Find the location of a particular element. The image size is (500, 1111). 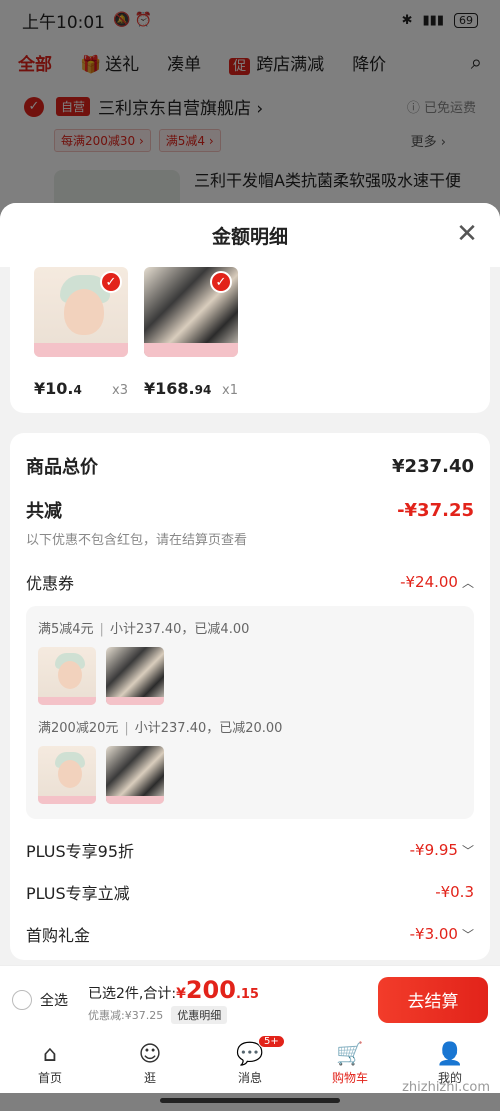

user-icon: 👤 is located at coordinates (450, 1054).